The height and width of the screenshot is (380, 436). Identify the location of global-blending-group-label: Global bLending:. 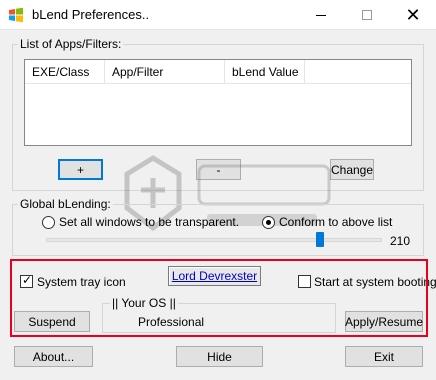
(65, 204).